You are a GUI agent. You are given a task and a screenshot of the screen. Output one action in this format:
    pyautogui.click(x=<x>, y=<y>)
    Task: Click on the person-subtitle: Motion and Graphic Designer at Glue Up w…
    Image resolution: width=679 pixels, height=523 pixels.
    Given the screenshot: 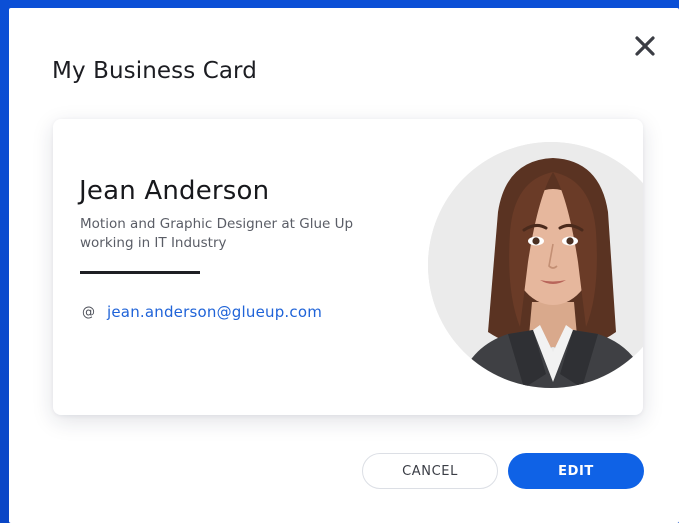 What is the action you would take?
    pyautogui.click(x=217, y=233)
    